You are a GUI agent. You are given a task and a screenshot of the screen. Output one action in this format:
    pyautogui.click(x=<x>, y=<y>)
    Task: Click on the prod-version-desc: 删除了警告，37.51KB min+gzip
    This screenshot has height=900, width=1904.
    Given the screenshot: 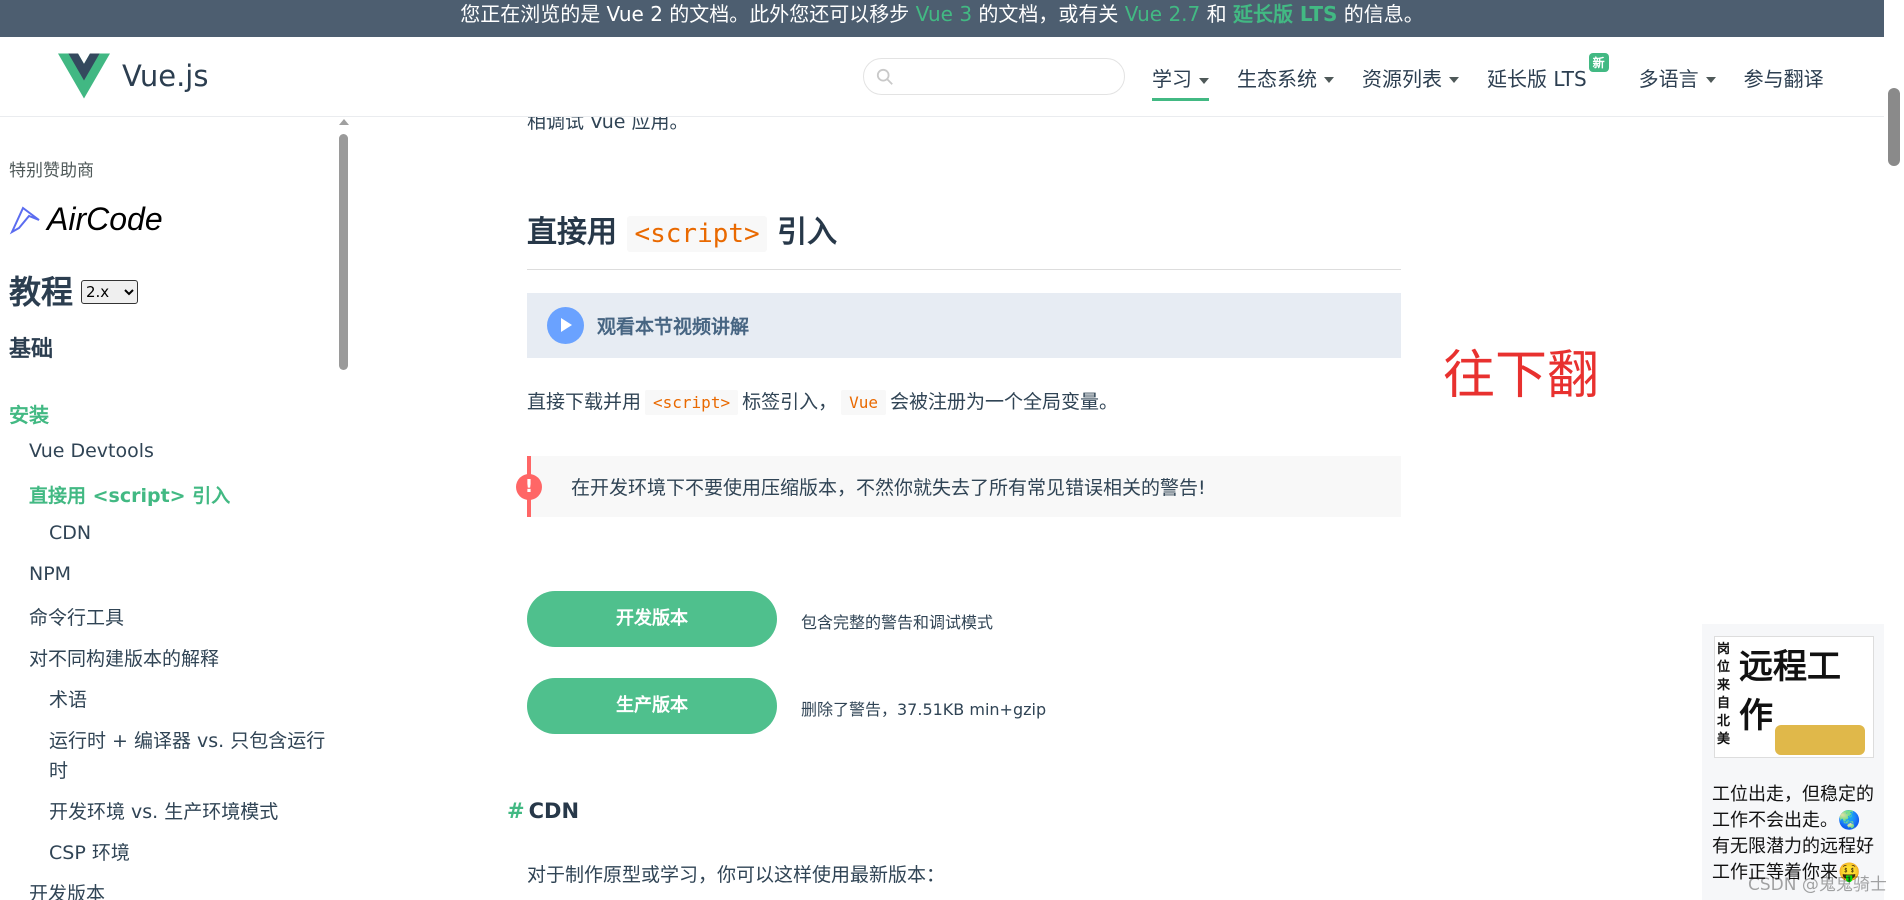 What is the action you would take?
    pyautogui.click(x=924, y=709)
    